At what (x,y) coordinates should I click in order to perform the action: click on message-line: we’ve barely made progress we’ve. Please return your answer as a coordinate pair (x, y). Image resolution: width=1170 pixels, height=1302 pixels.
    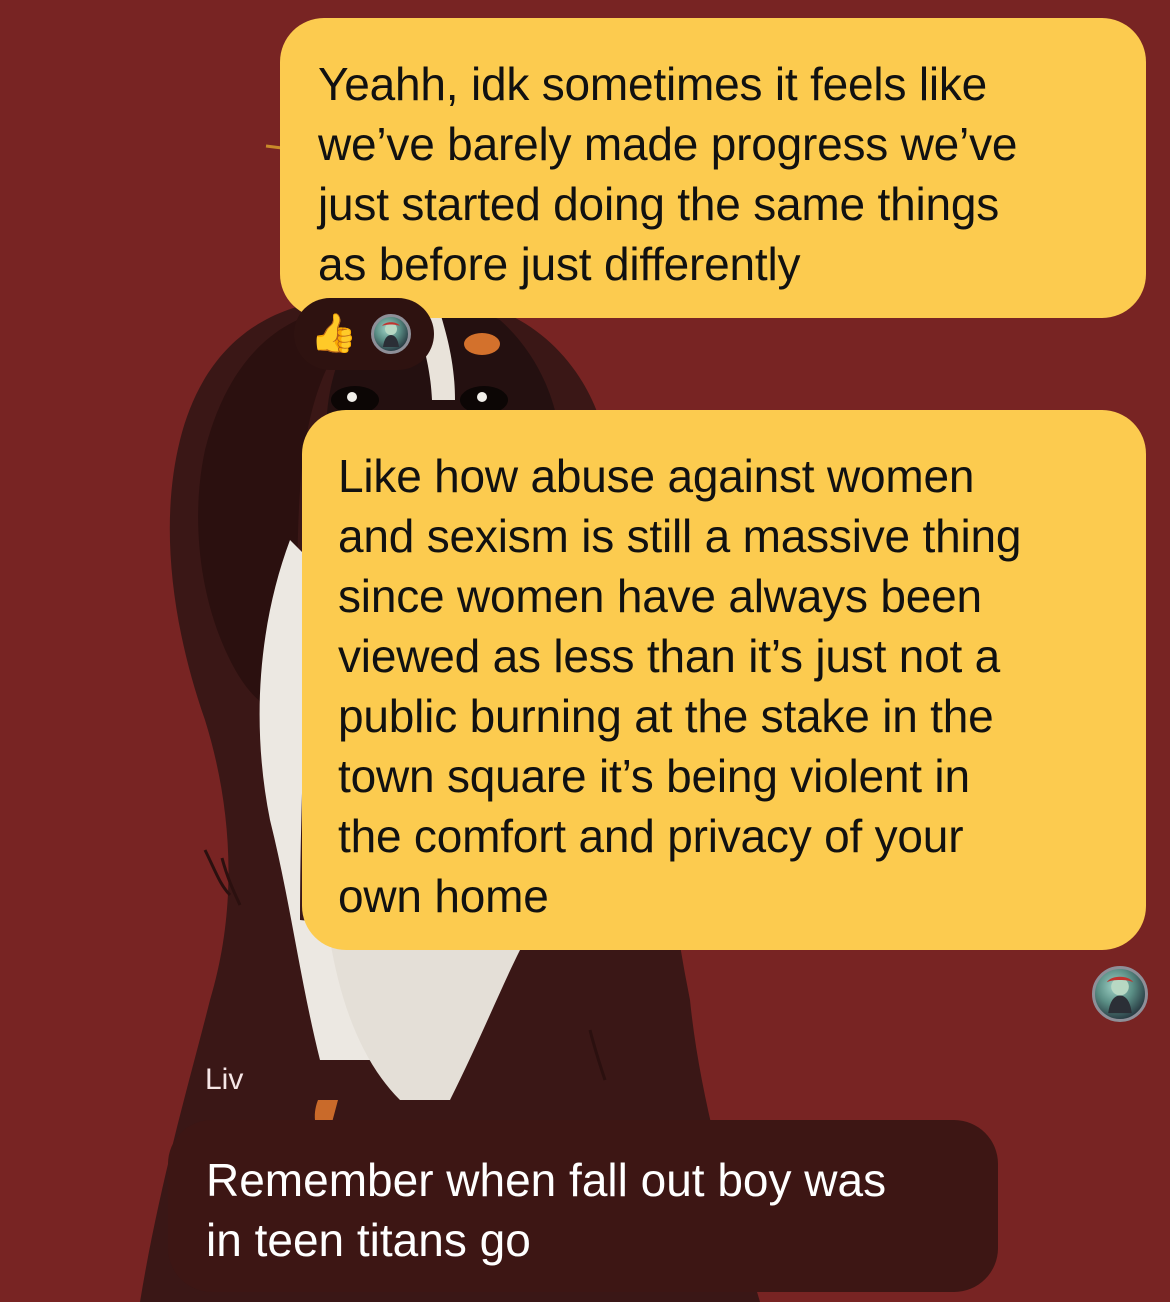
    Looking at the image, I should click on (668, 144).